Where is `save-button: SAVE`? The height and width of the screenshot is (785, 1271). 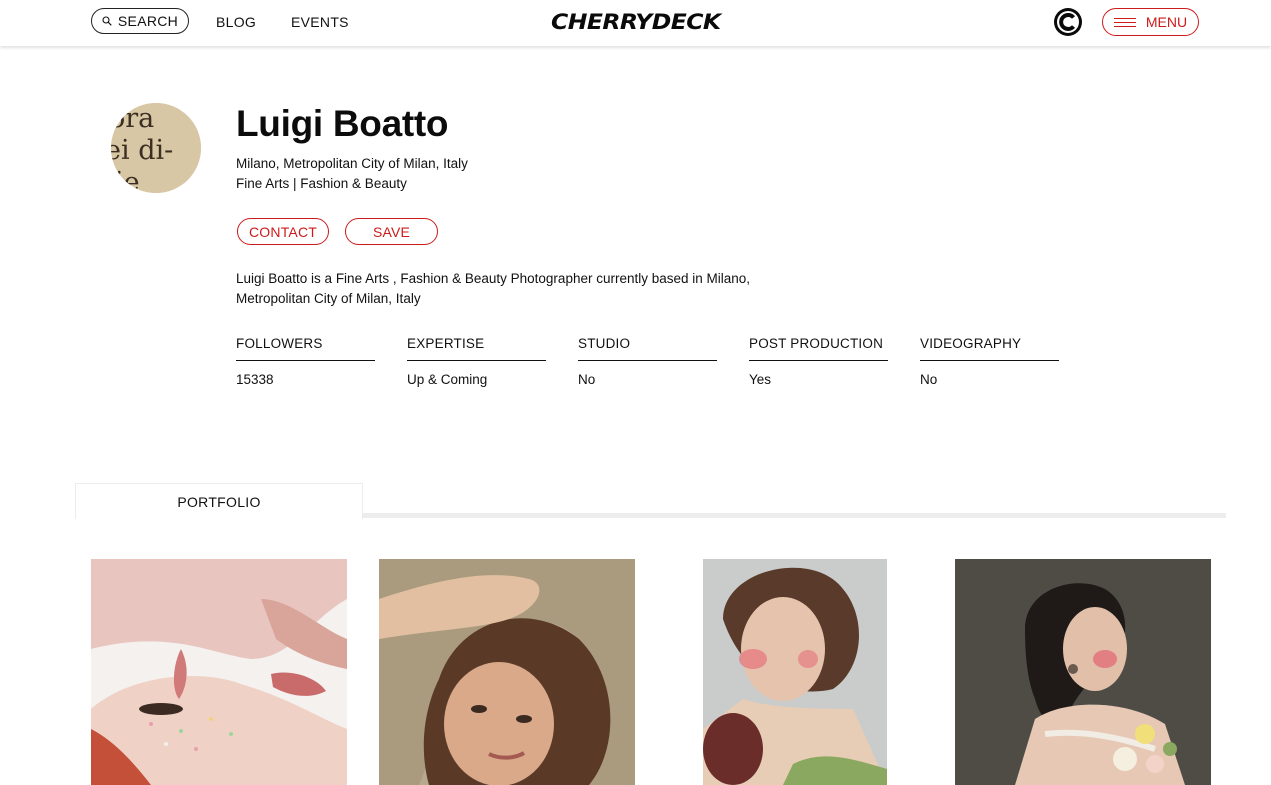 save-button: SAVE is located at coordinates (391, 231).